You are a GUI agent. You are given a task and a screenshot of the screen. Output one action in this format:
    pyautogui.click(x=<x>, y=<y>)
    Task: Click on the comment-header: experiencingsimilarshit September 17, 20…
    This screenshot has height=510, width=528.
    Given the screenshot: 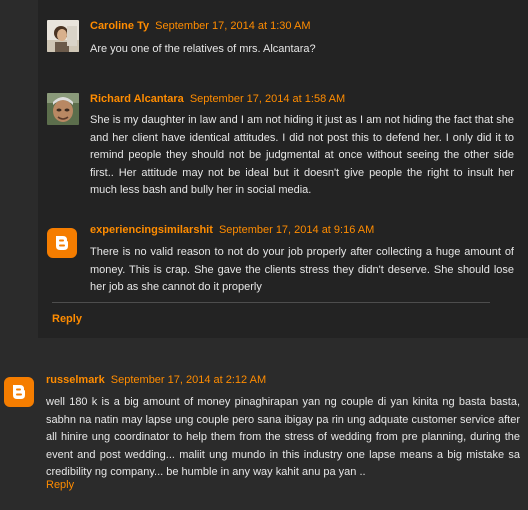 What is the action you would take?
    pyautogui.click(x=232, y=230)
    